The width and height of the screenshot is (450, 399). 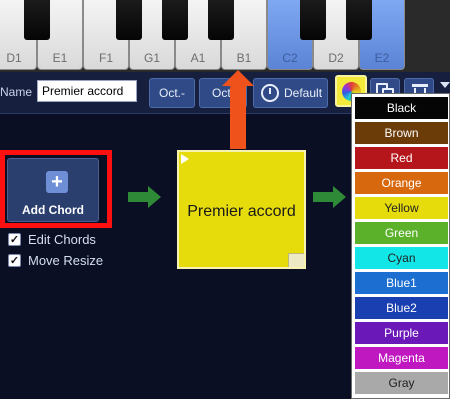 What do you see at coordinates (401, 383) in the screenshot?
I see `color-option-gray: Gray` at bounding box center [401, 383].